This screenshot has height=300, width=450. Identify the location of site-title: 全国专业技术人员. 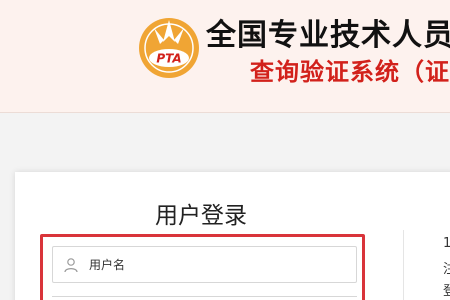
(328, 35).